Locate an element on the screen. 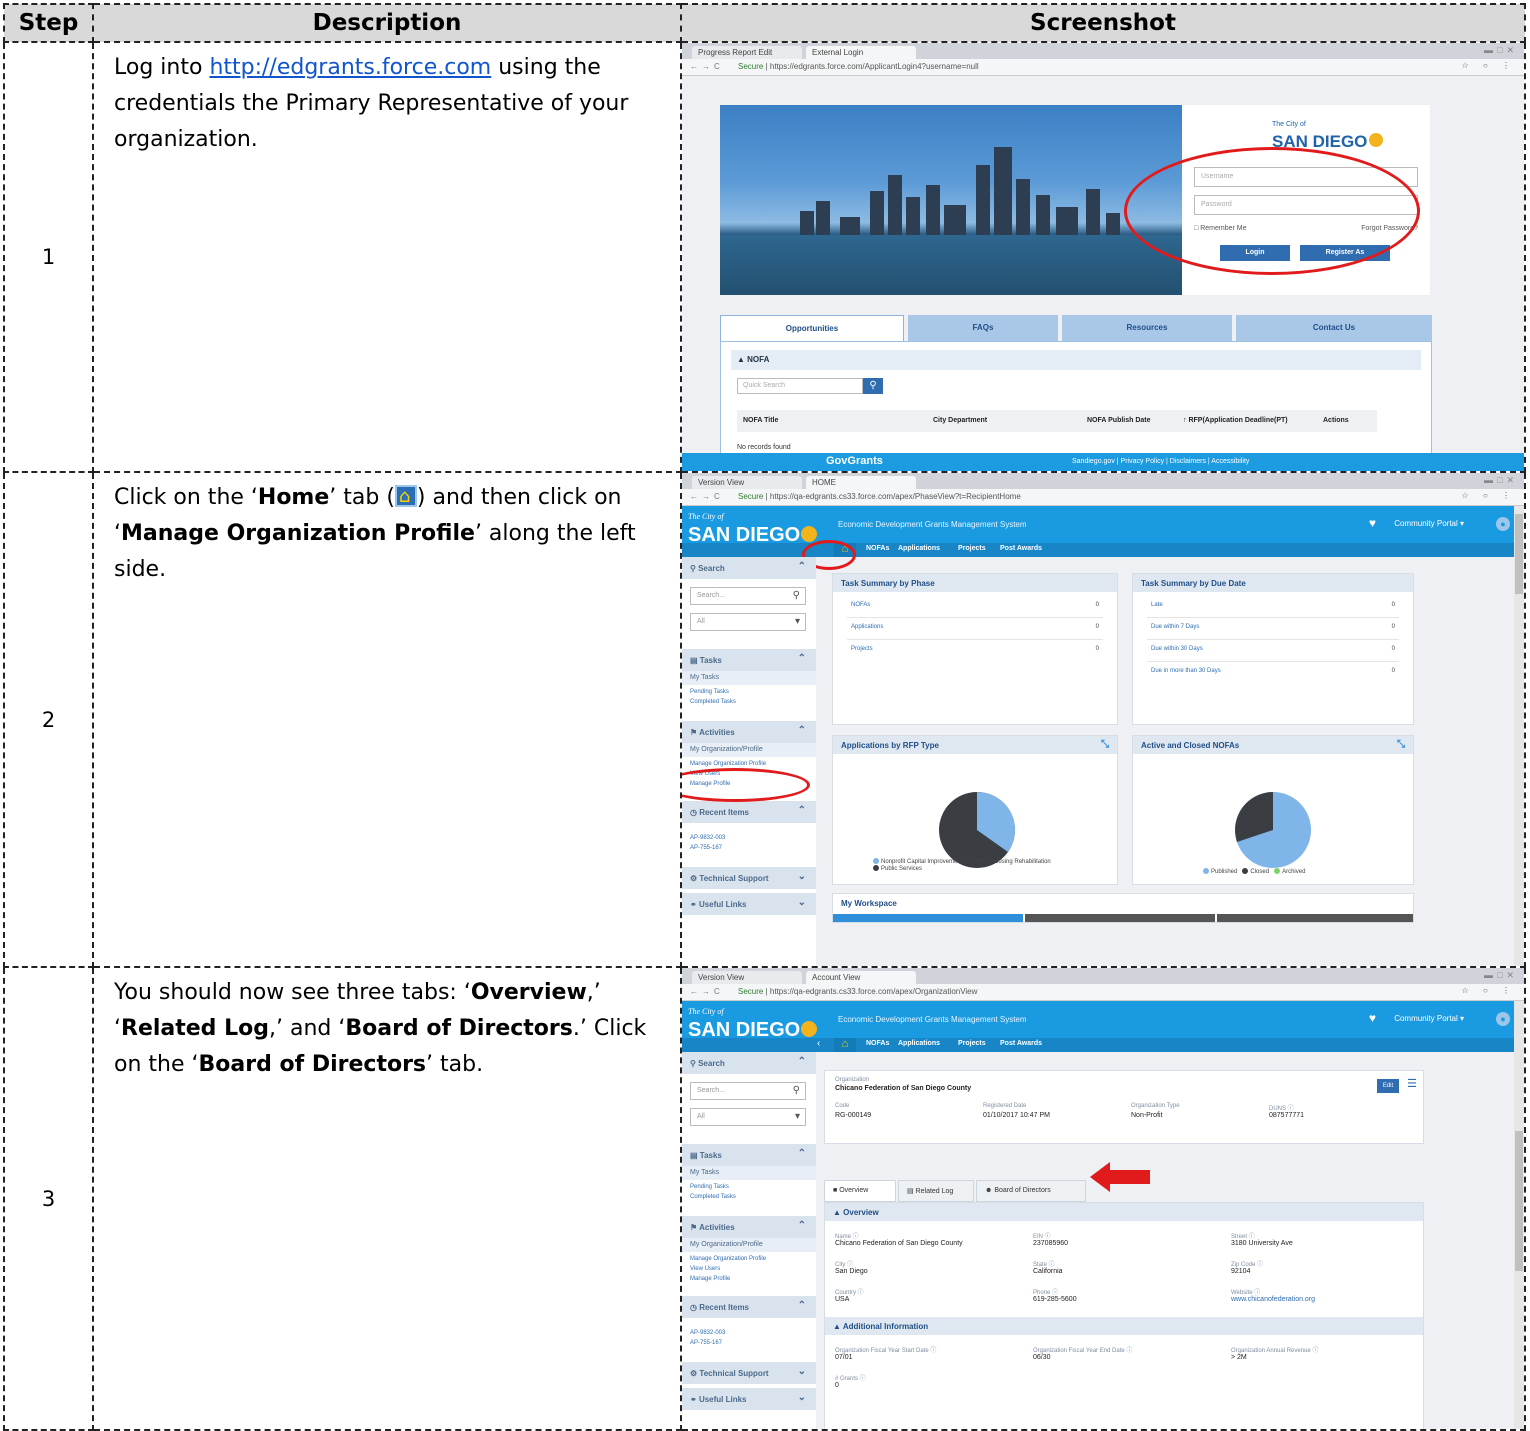 Image resolution: width=1530 pixels, height=1431 pixels. card-title: Applications by RFP Type is located at coordinates (890, 745).